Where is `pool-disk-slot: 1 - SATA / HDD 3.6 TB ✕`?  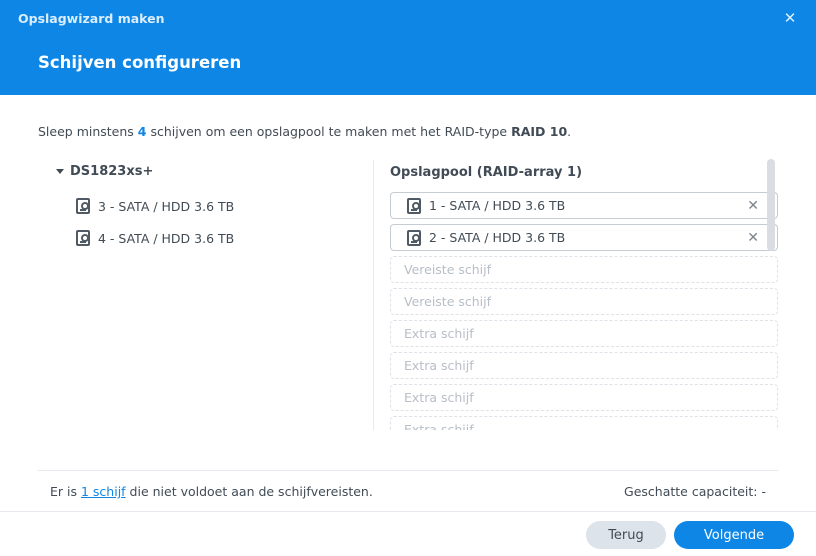
pool-disk-slot: 1 - SATA / HDD 3.6 TB ✕ is located at coordinates (584, 205).